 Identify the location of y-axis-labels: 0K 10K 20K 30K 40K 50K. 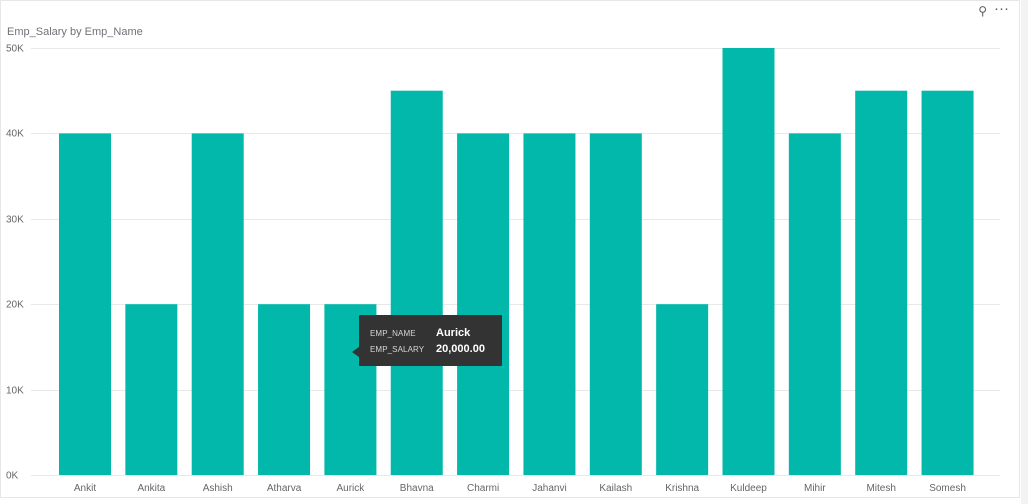
(15, 263).